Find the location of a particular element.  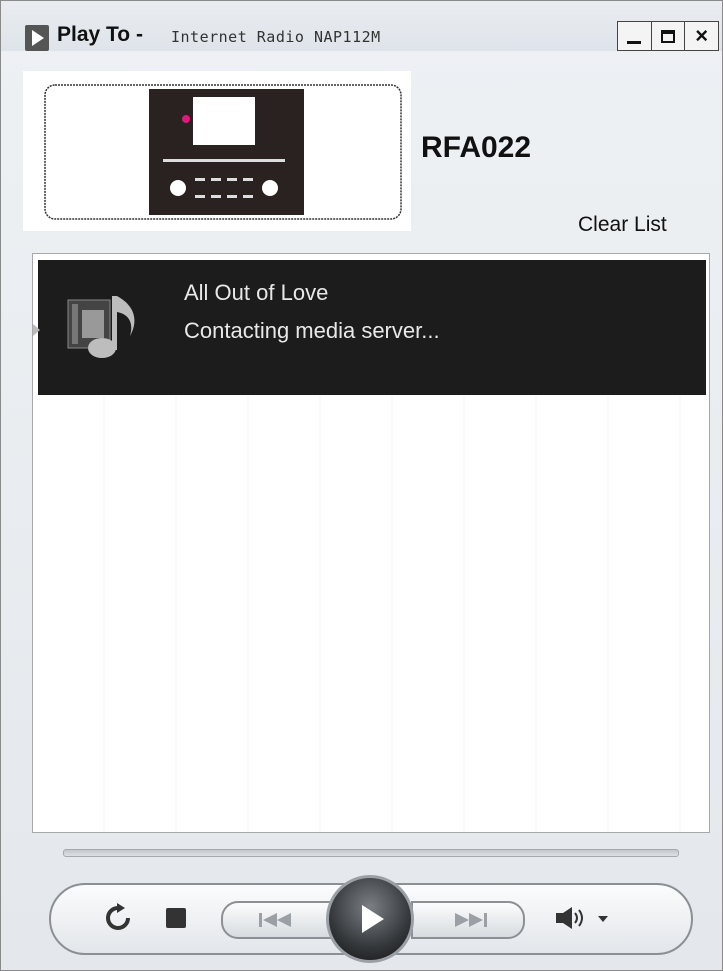

close-icon: × is located at coordinates (702, 35).